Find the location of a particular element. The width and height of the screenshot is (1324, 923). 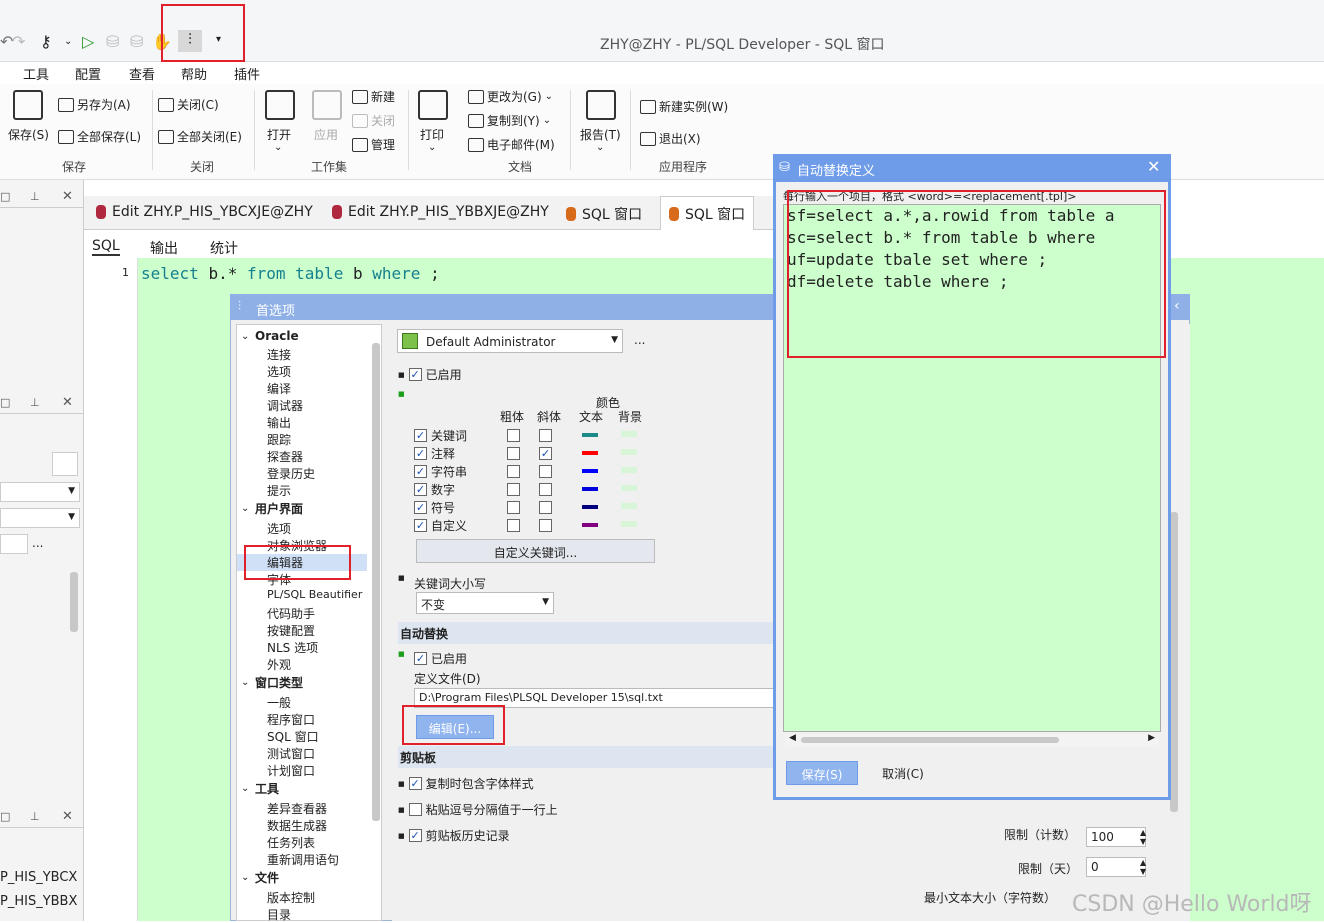

tree-item: 一般 is located at coordinates (279, 702).